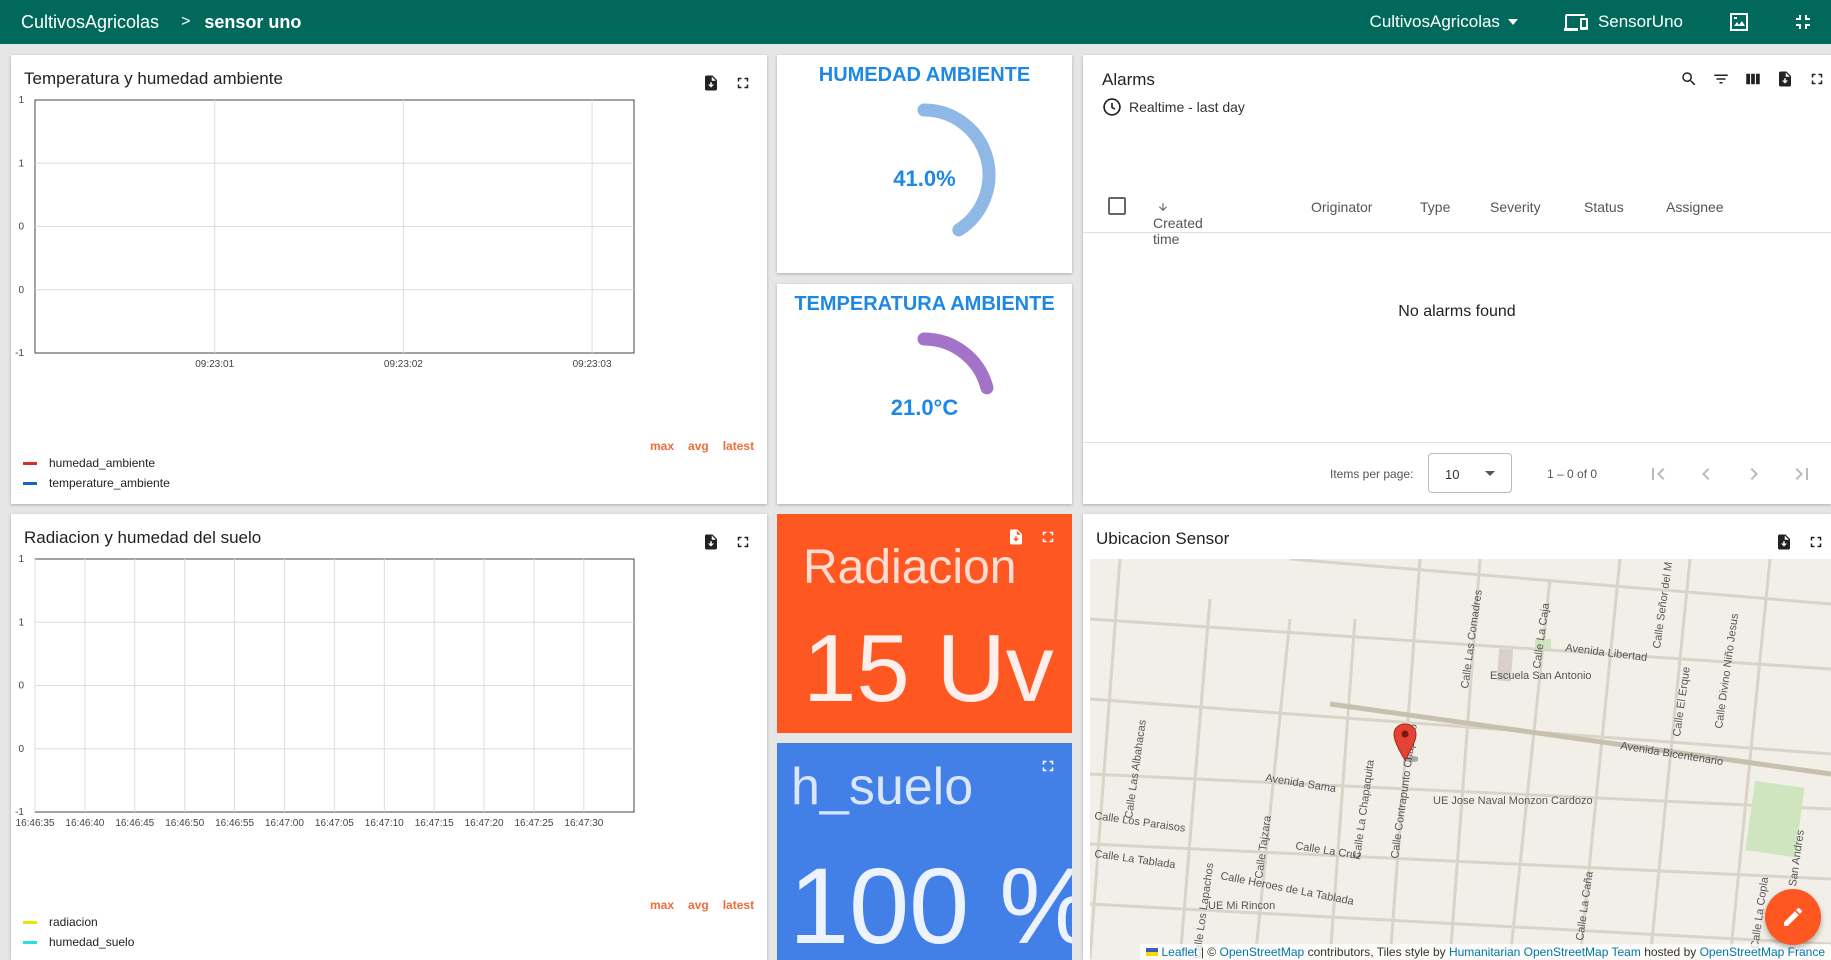 The image size is (1831, 960). Describe the element at coordinates (1136, 769) in the screenshot. I see `street-label: Calle Las Albahacas` at that location.